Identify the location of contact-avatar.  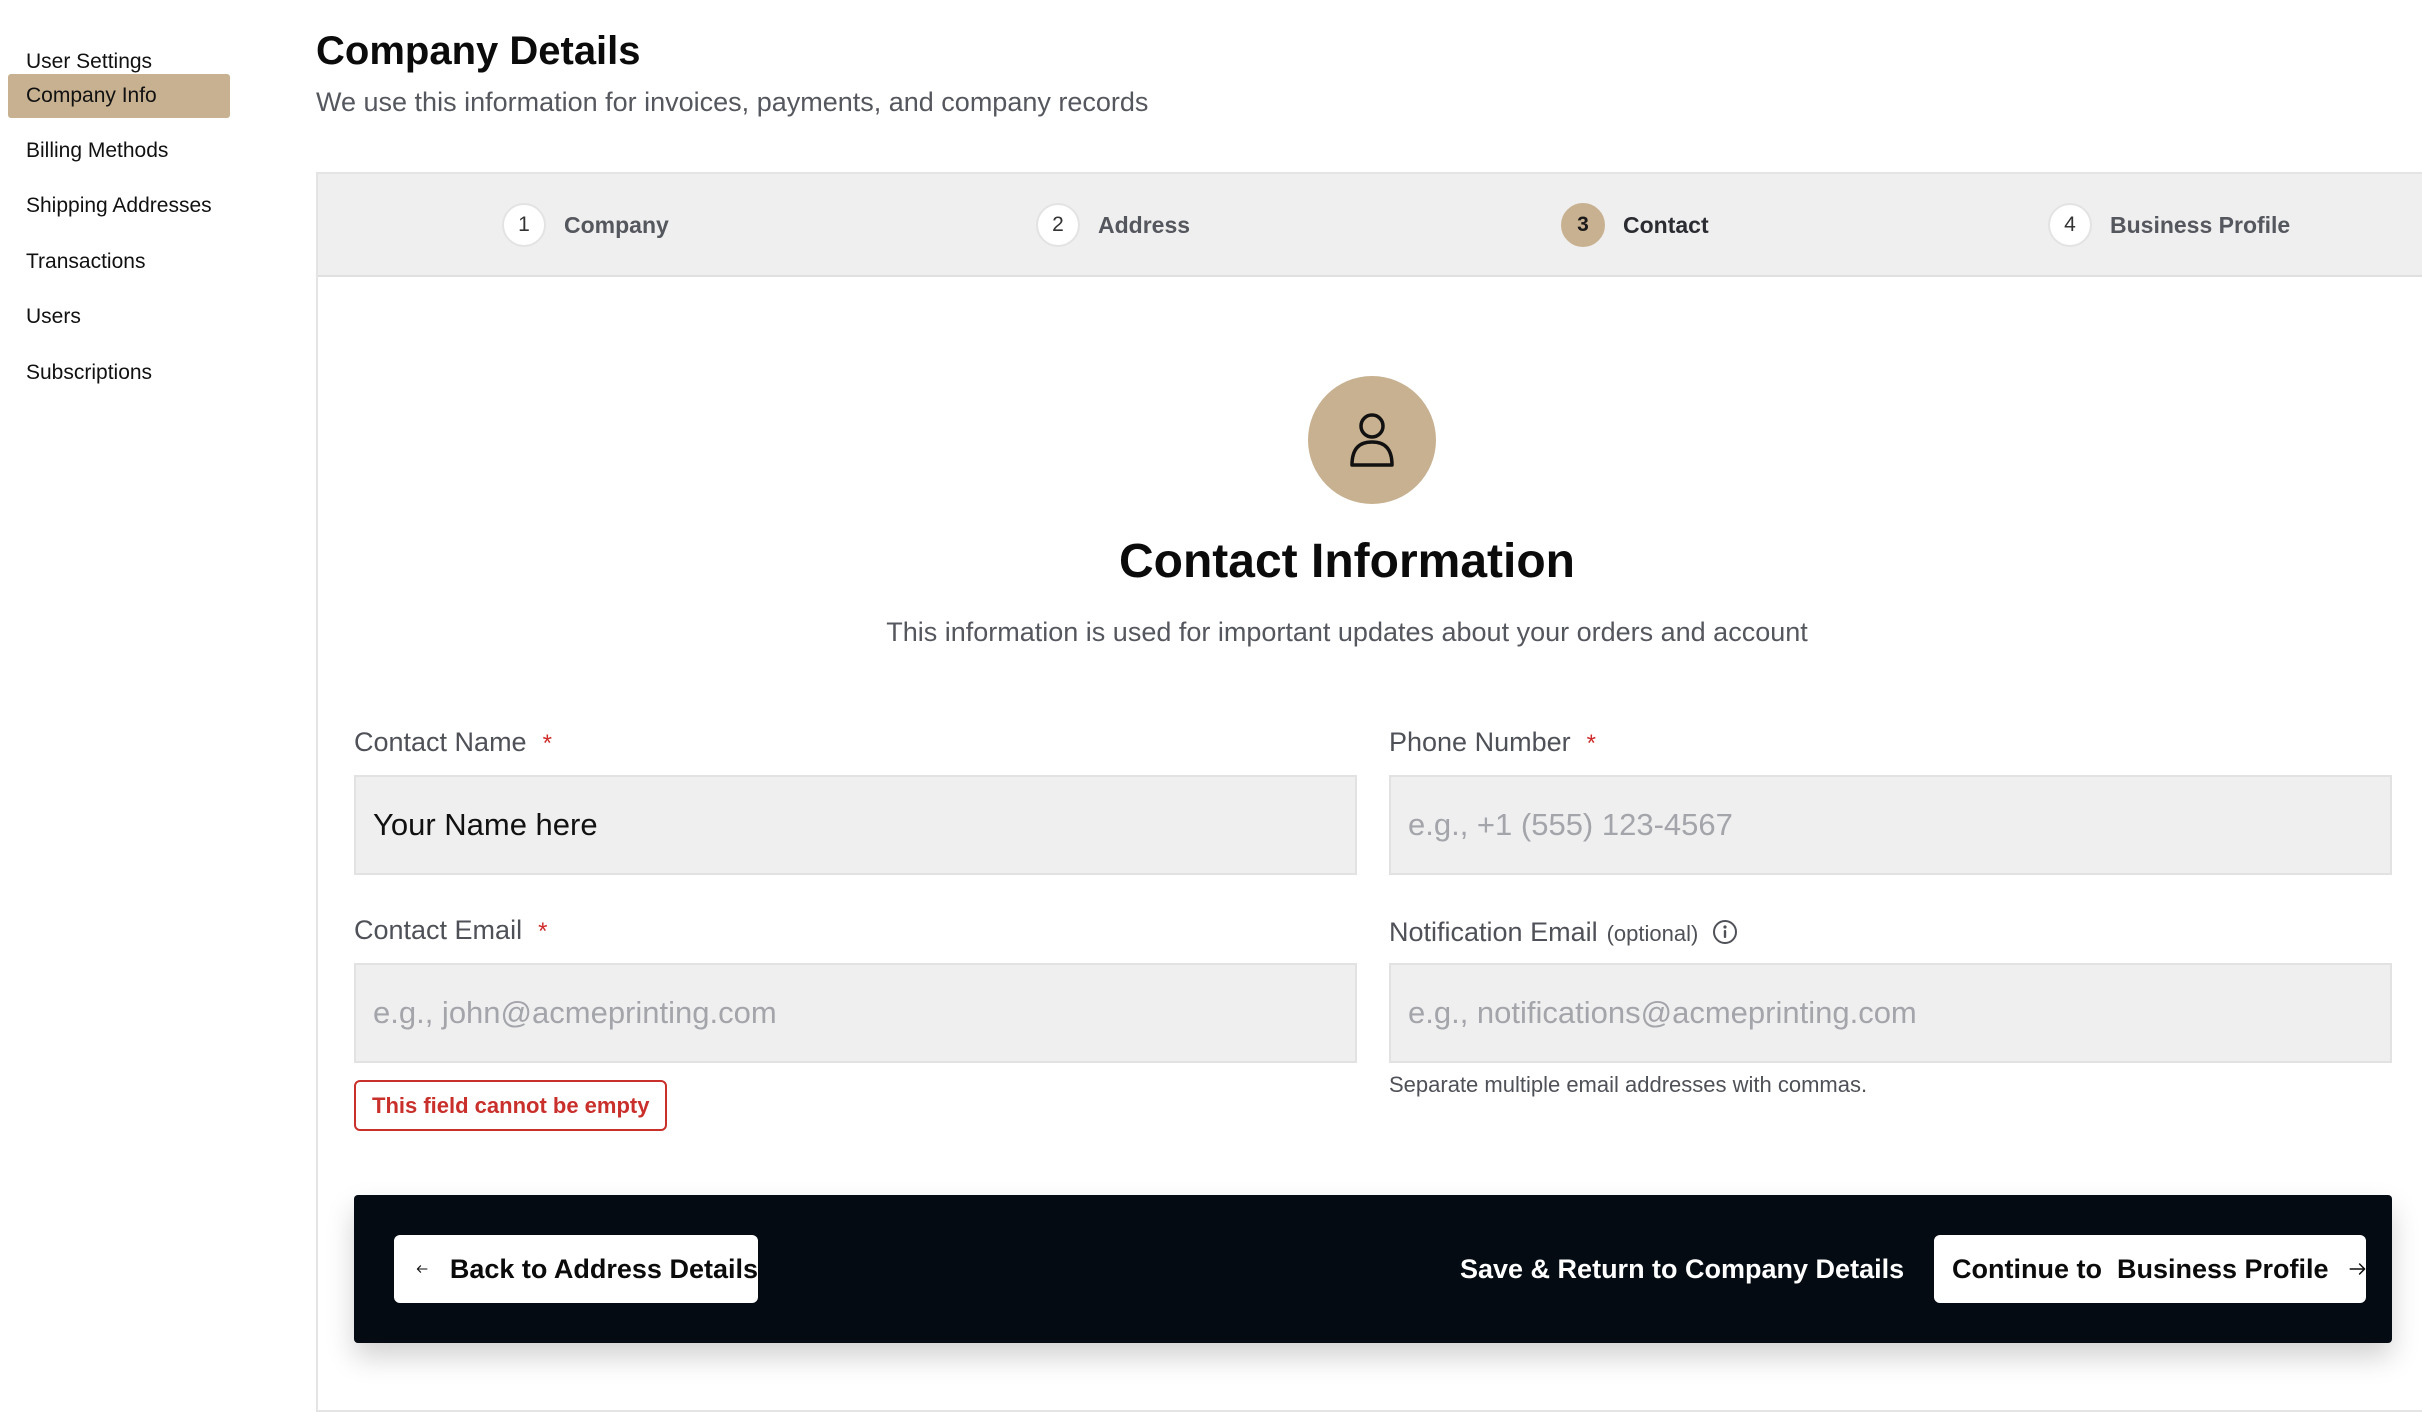
(1372, 440).